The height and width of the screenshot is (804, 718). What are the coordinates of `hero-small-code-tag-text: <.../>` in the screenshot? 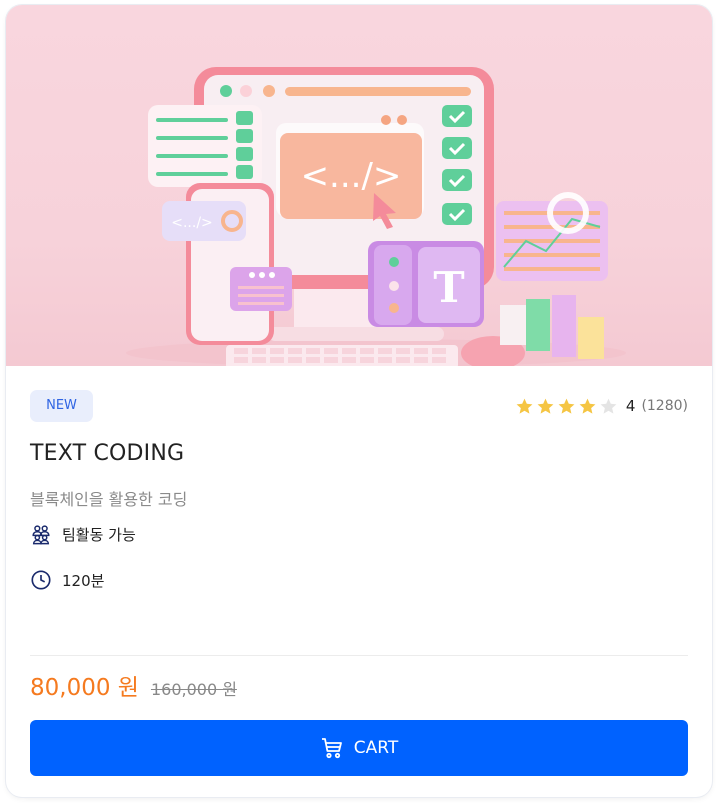 It's located at (192, 223).